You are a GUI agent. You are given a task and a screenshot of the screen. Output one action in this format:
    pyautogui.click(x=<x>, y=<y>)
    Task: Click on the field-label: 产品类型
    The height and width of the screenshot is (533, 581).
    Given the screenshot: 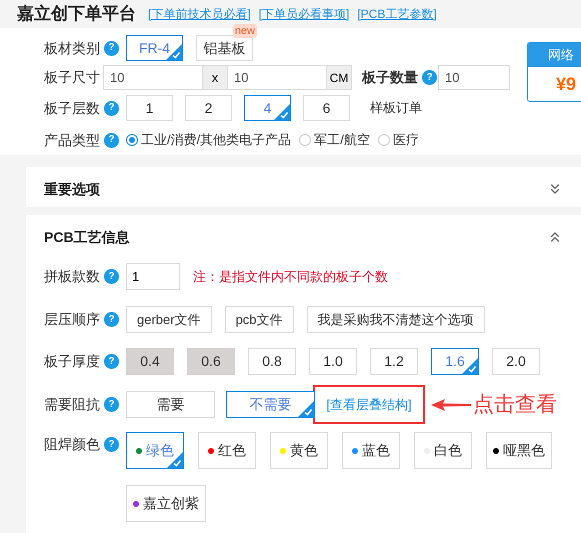 What is the action you would take?
    pyautogui.click(x=72, y=140)
    